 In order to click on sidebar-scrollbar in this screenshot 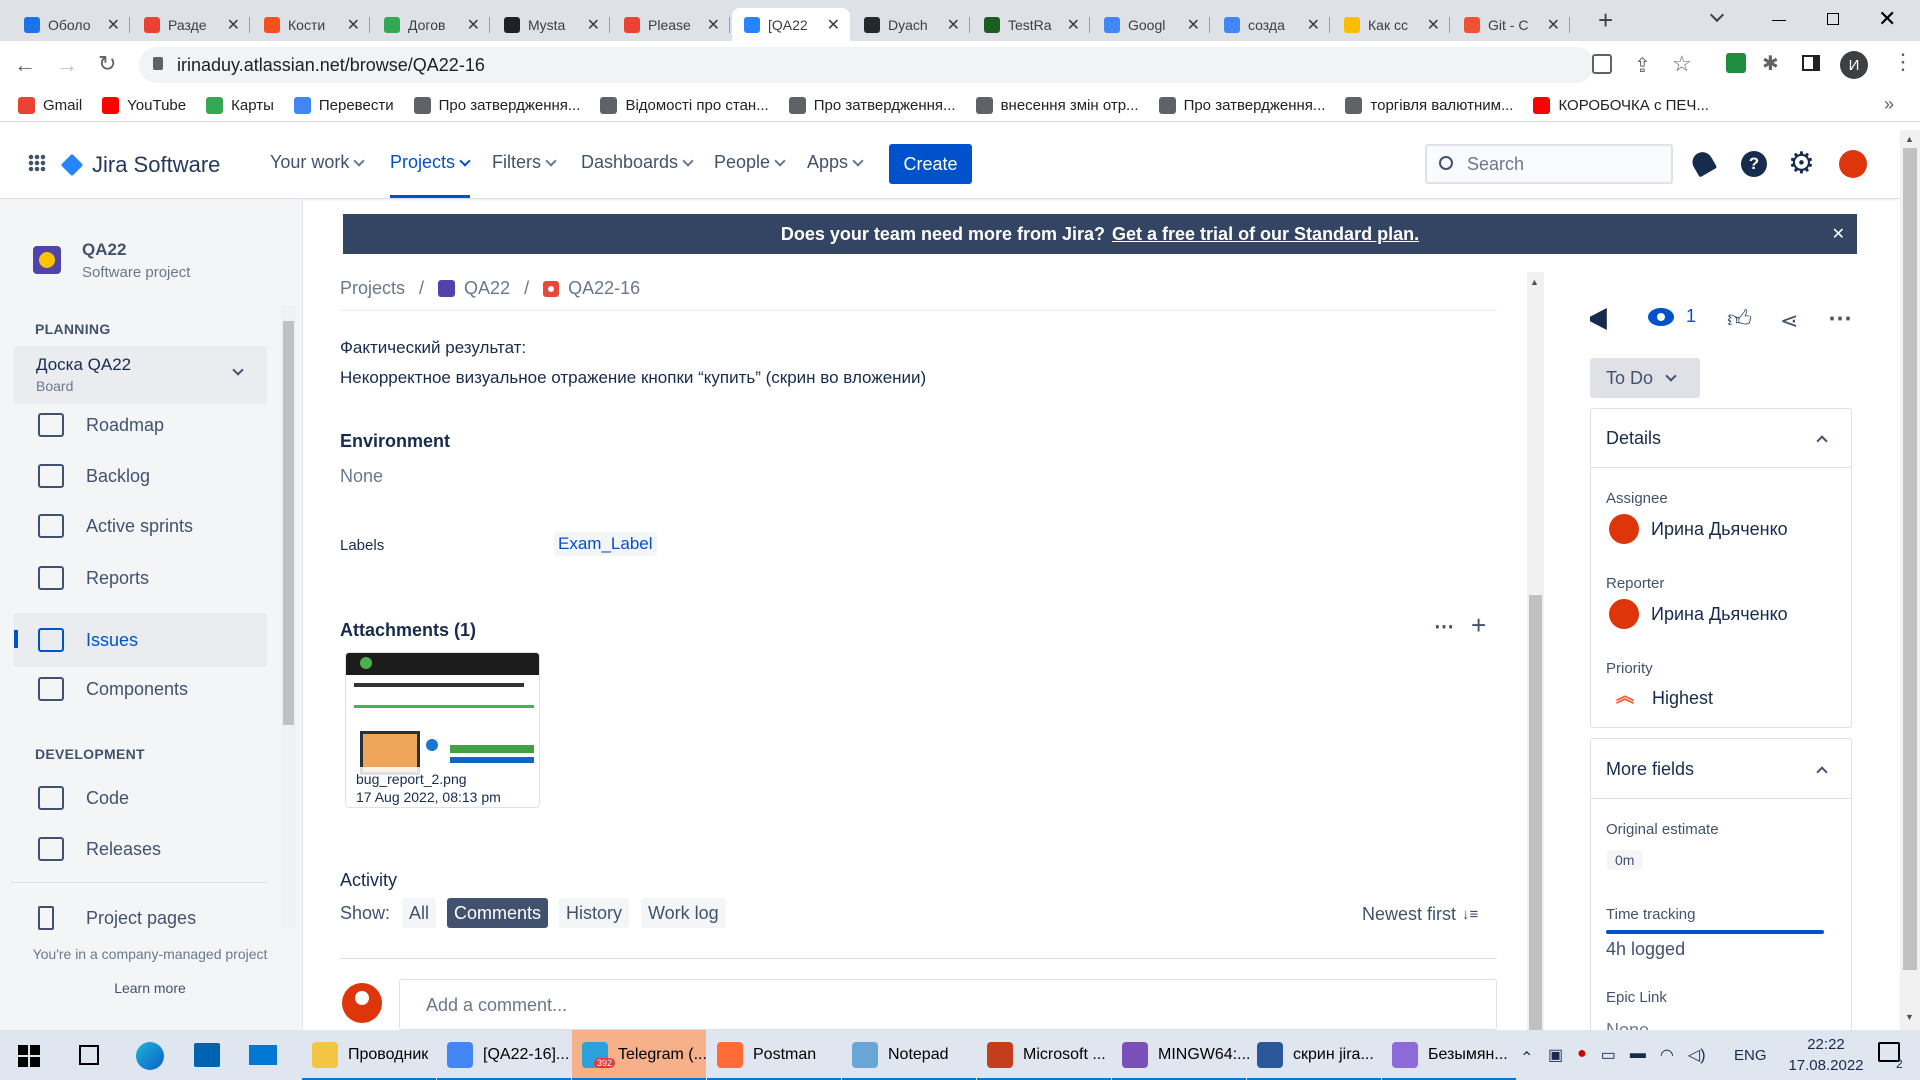, I will do `click(288, 617)`.